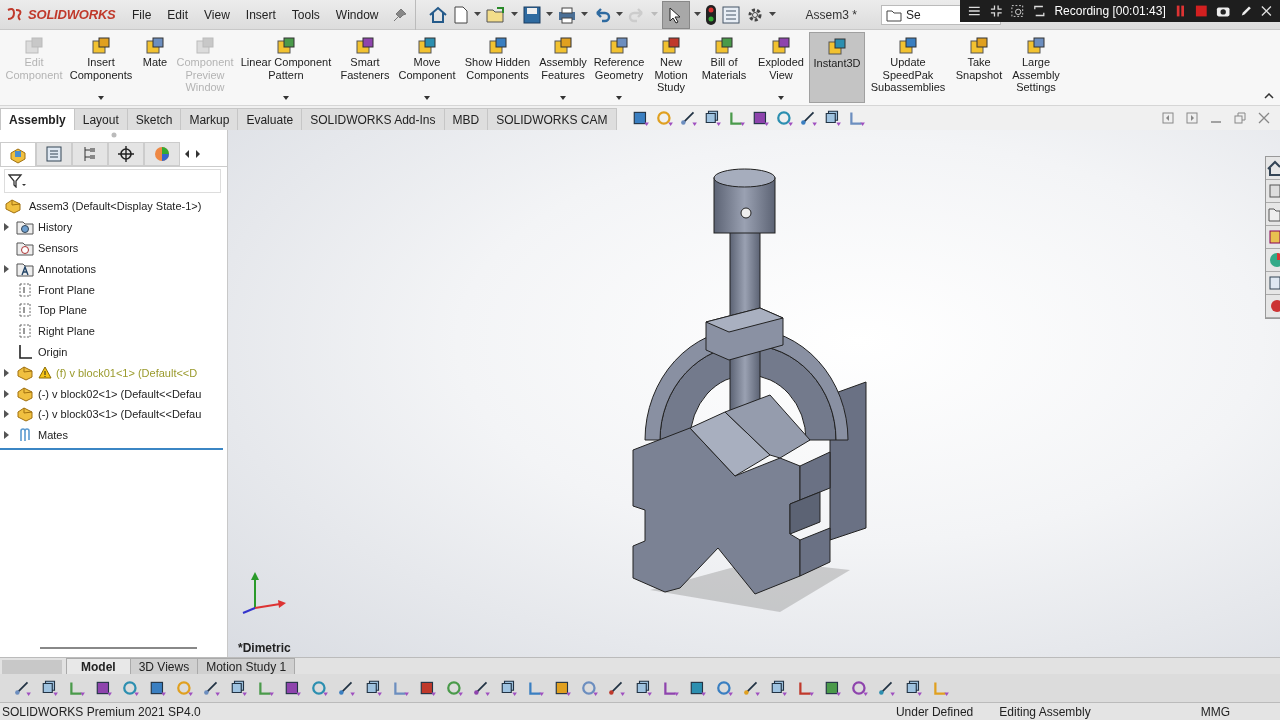 This screenshot has width=1280, height=720. I want to click on menu-item: Insert, so click(260, 14).